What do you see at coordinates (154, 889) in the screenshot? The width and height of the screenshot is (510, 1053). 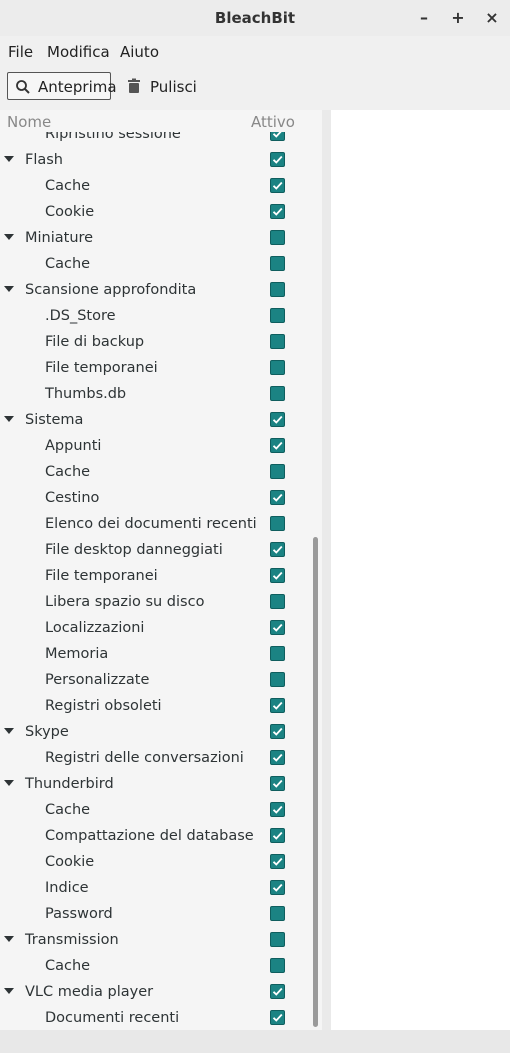 I see `tree-child-row: Indice` at bounding box center [154, 889].